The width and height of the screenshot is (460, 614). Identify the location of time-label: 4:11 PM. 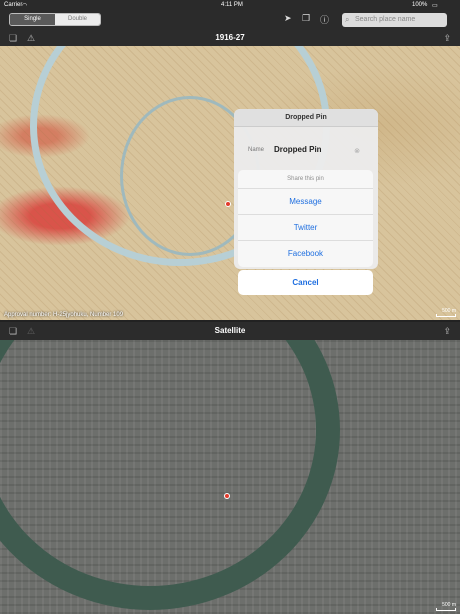
(232, 5).